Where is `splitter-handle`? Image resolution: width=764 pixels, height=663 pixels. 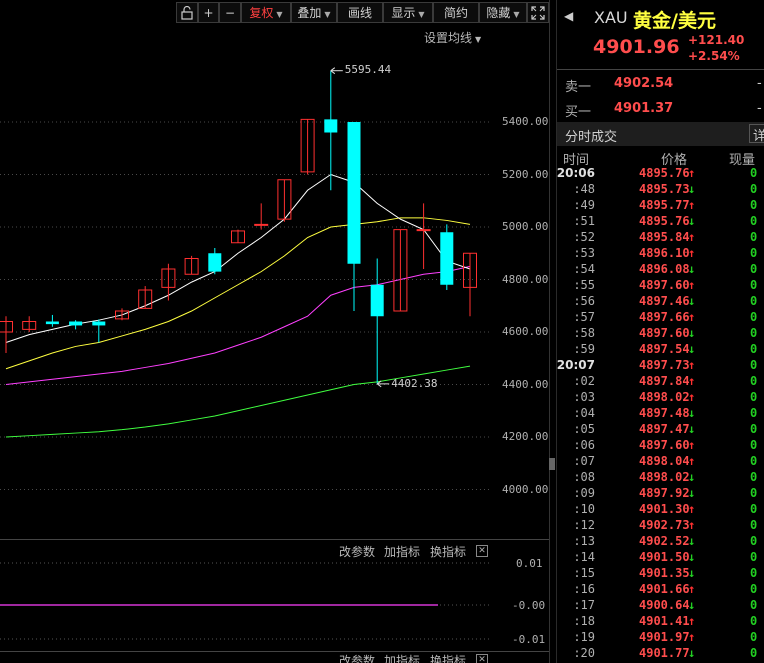 splitter-handle is located at coordinates (552, 464).